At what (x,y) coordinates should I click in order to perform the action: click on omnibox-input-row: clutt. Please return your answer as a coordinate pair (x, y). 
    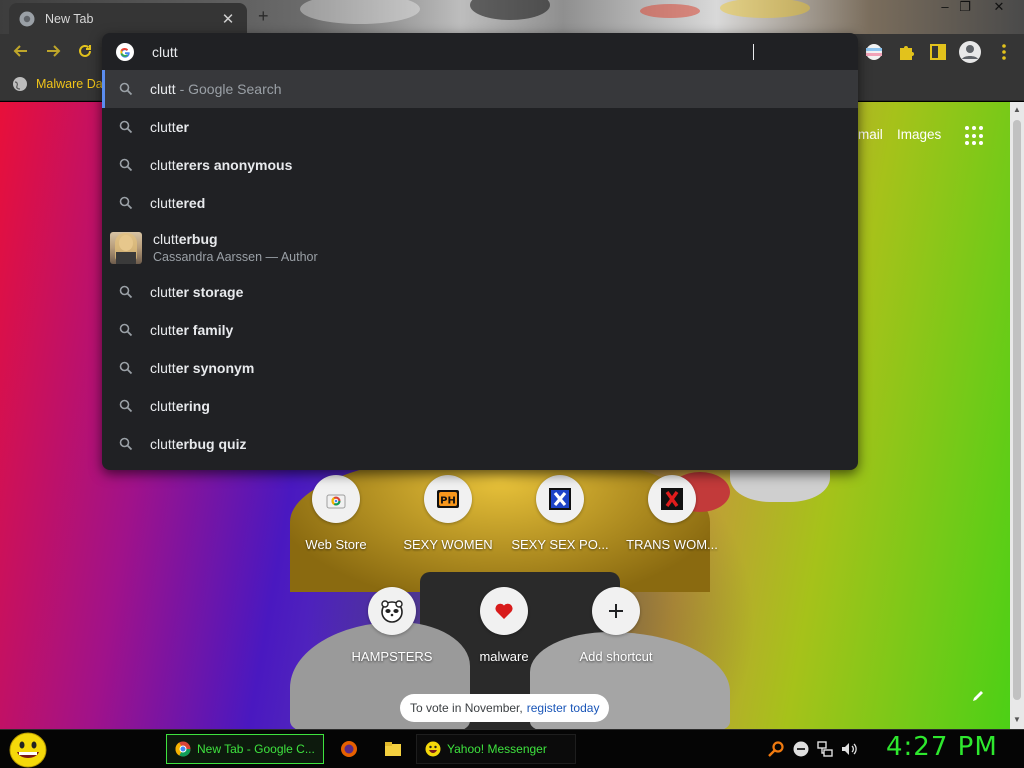
    Looking at the image, I should click on (480, 51).